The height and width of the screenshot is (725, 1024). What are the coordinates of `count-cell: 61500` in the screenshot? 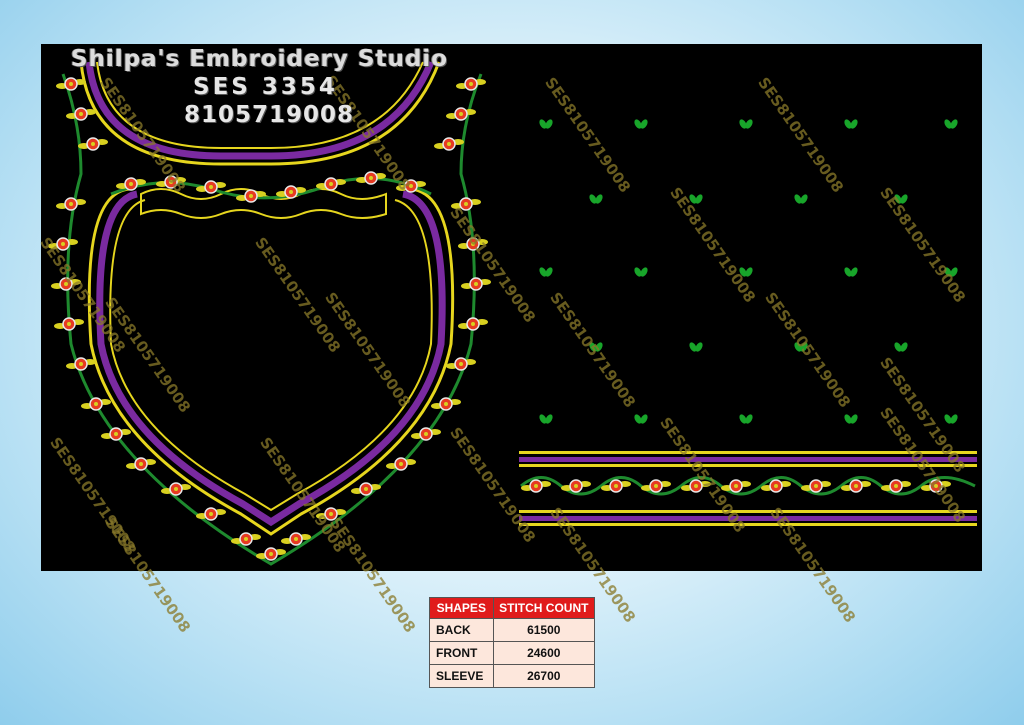 It's located at (544, 630).